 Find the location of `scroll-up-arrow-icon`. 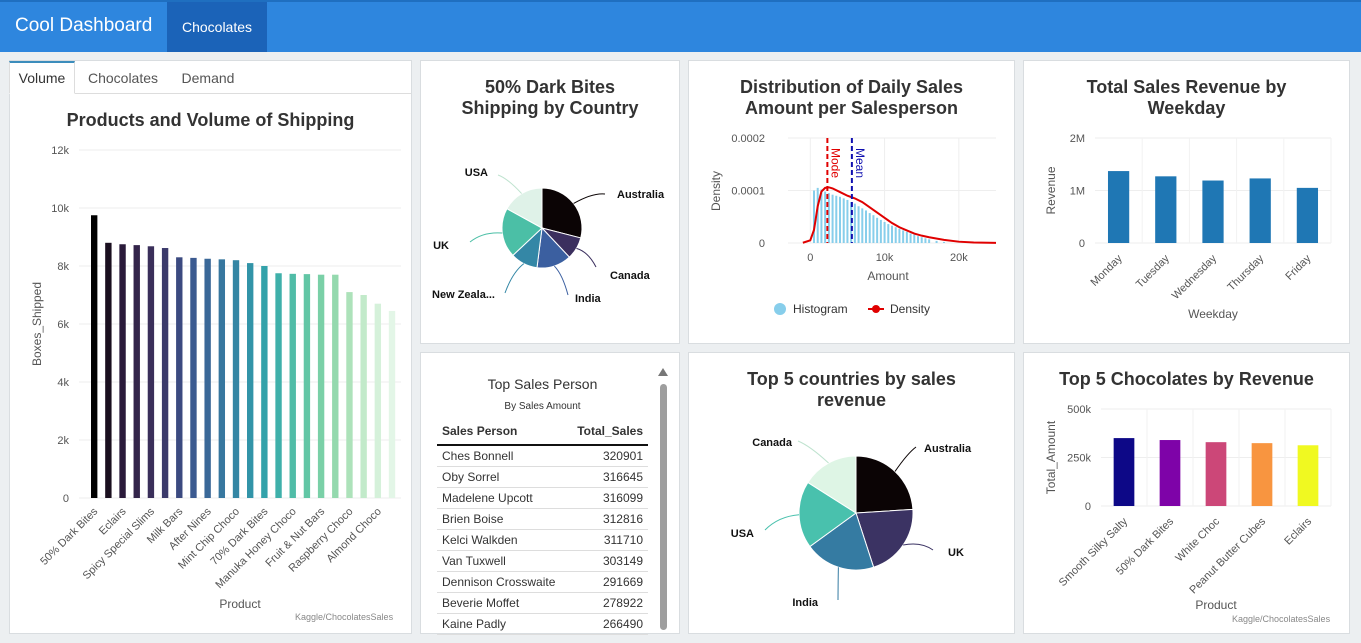

scroll-up-arrow-icon is located at coordinates (663, 372).